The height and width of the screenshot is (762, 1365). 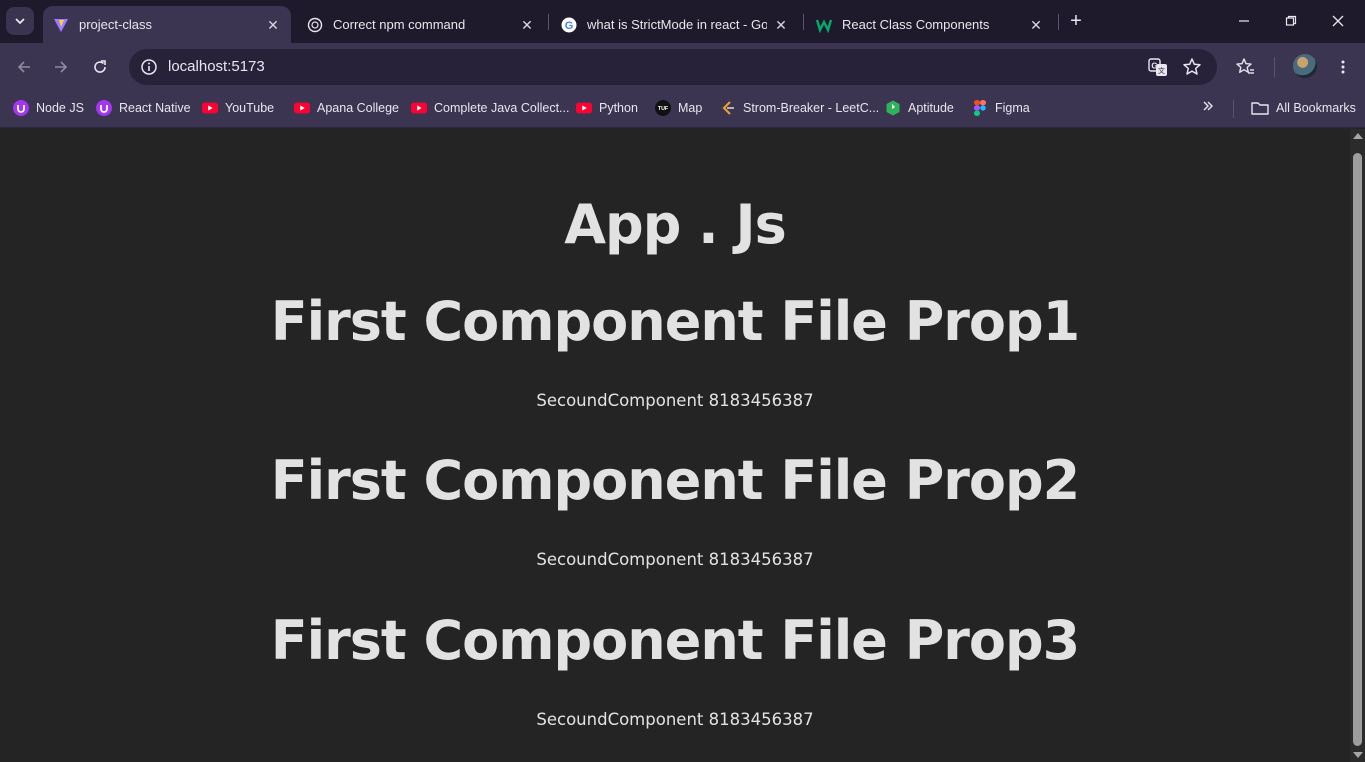 I want to click on w3schools-icon, so click(x=824, y=25).